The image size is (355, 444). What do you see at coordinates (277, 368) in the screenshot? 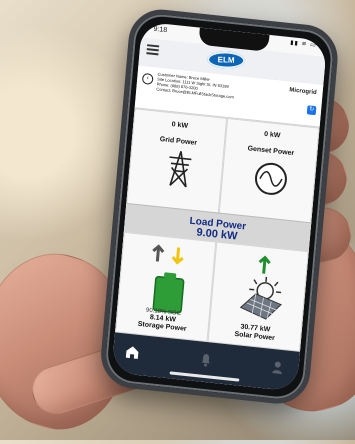
I see `user-icon` at bounding box center [277, 368].